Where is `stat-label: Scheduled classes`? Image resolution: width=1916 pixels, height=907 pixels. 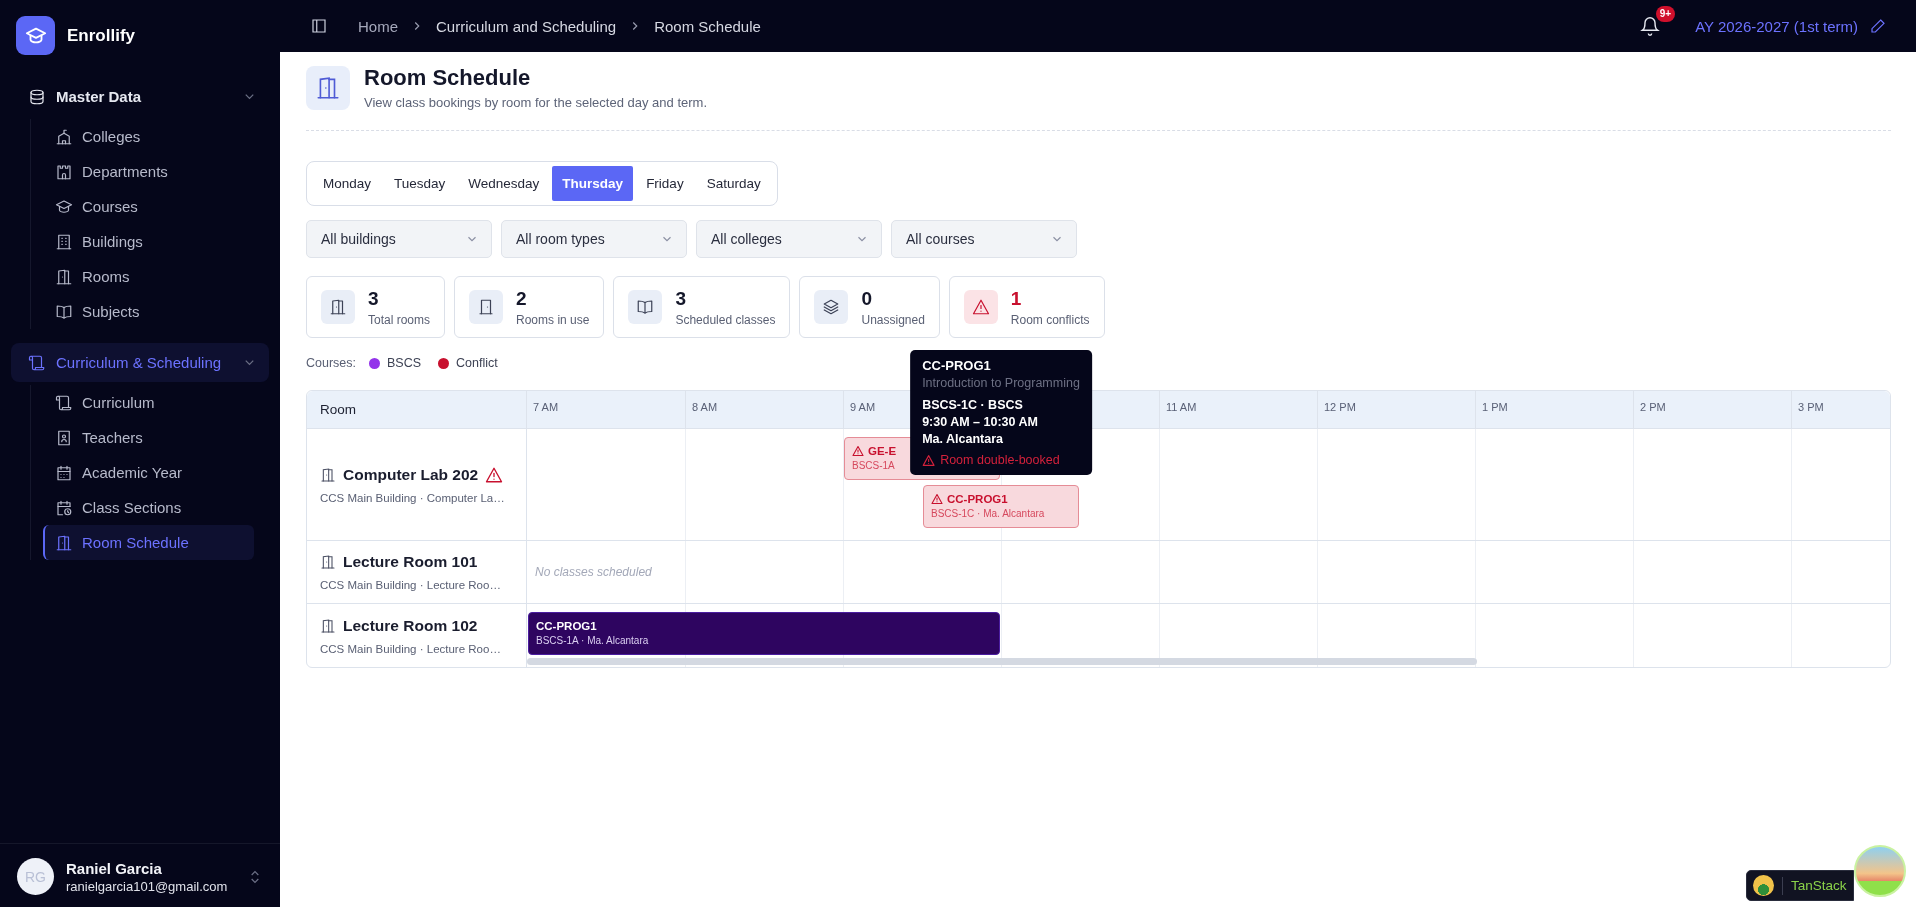
stat-label: Scheduled classes is located at coordinates (725, 319).